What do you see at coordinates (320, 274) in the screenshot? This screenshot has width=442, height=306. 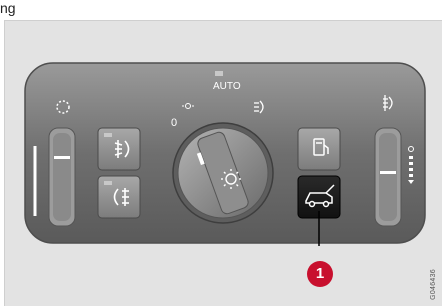 I see `callout-number-badge: 1` at bounding box center [320, 274].